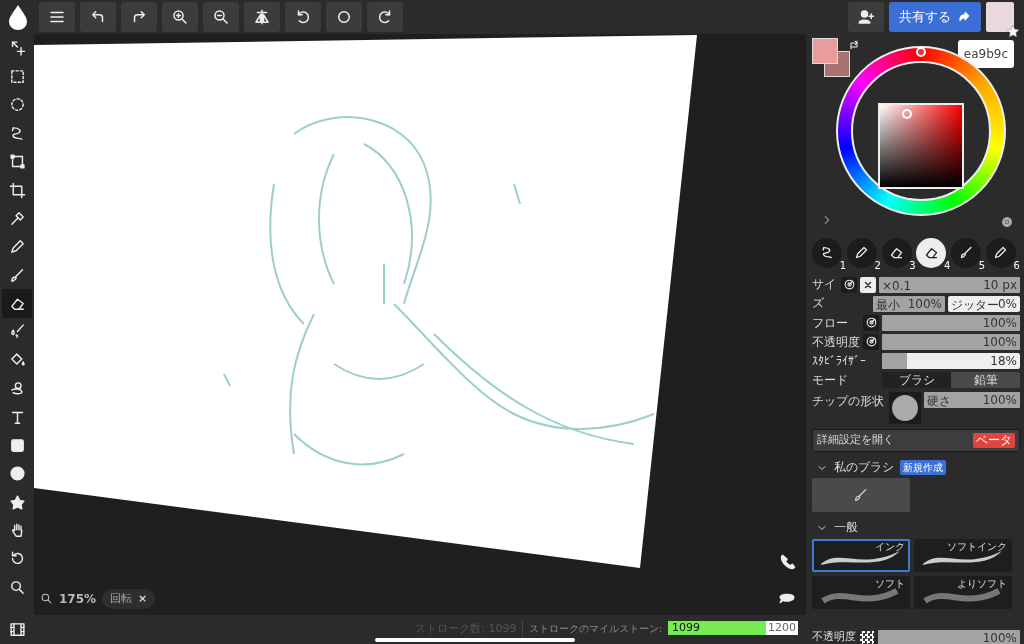 This screenshot has height=644, width=1024. Describe the element at coordinates (951, 341) in the screenshot. I see `opacity-slider: 100%` at that location.